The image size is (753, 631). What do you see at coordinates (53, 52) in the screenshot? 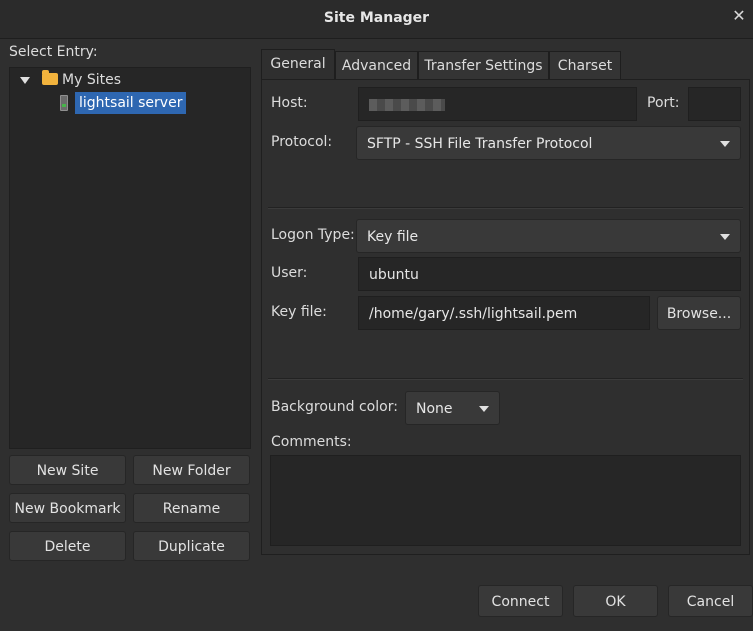
I see `select-entry-label: Select Entry:` at bounding box center [53, 52].